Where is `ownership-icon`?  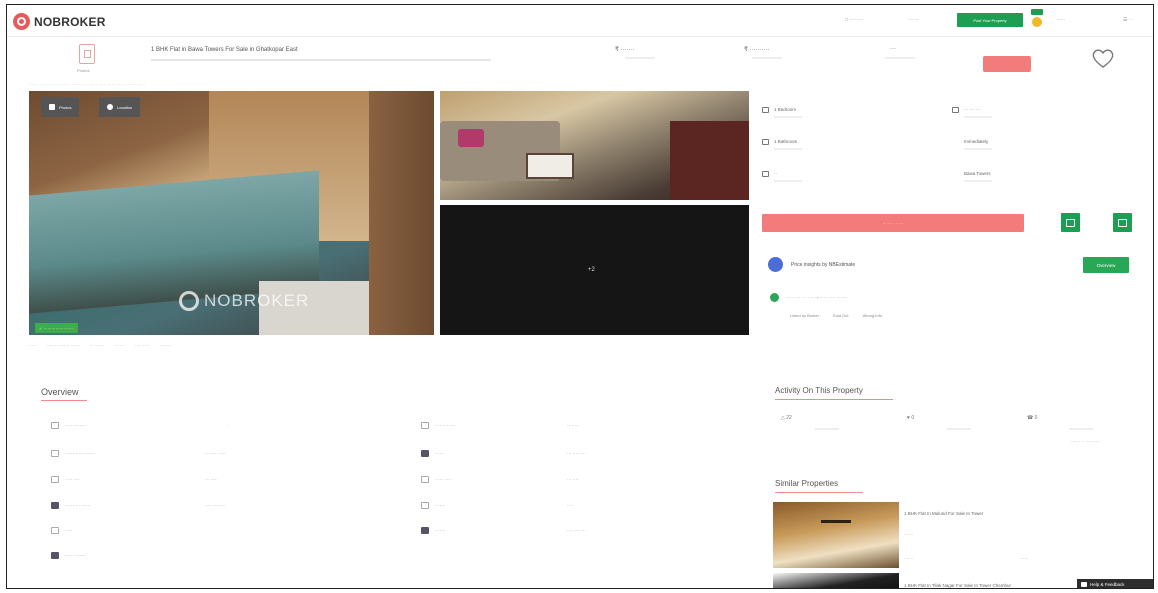 ownership-icon is located at coordinates (425, 425).